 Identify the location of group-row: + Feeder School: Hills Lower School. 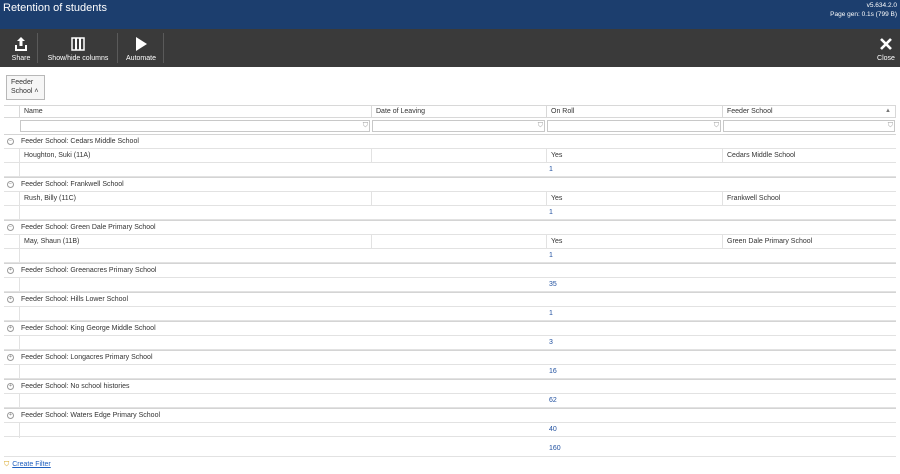
(450, 299).